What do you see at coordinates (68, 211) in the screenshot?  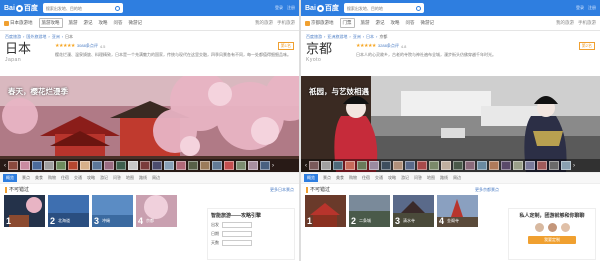 I see `attraction-card: 2 北海道` at bounding box center [68, 211].